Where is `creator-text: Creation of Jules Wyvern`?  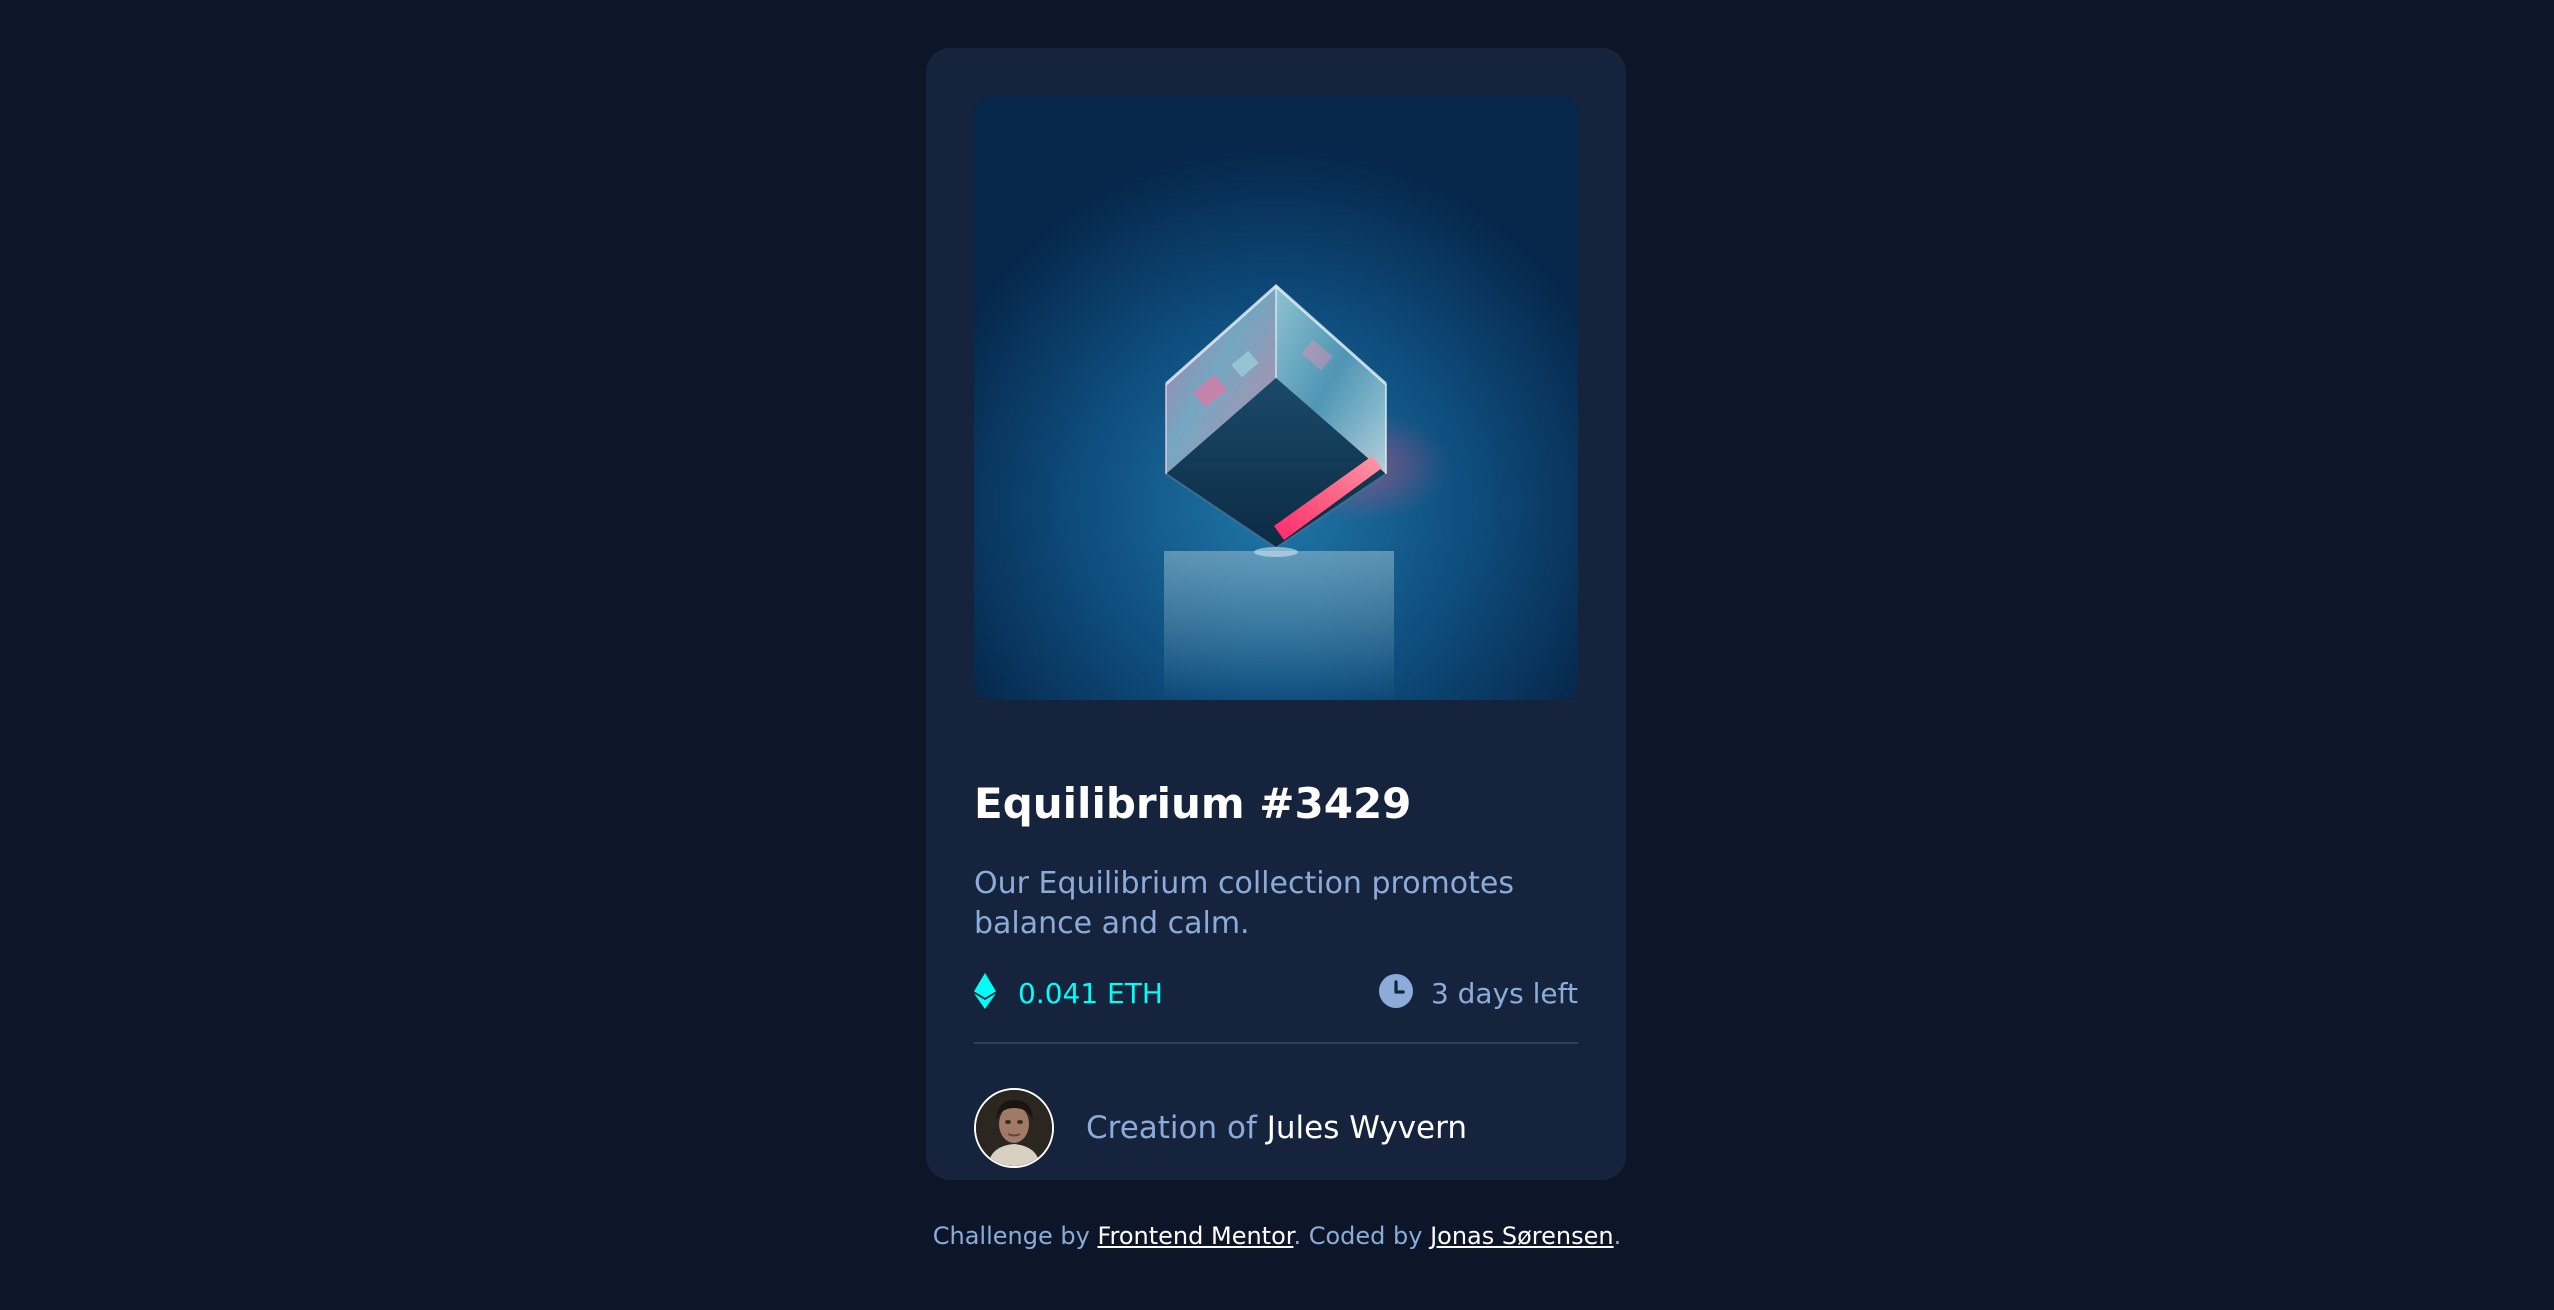 creator-text: Creation of Jules Wyvern is located at coordinates (1276, 1128).